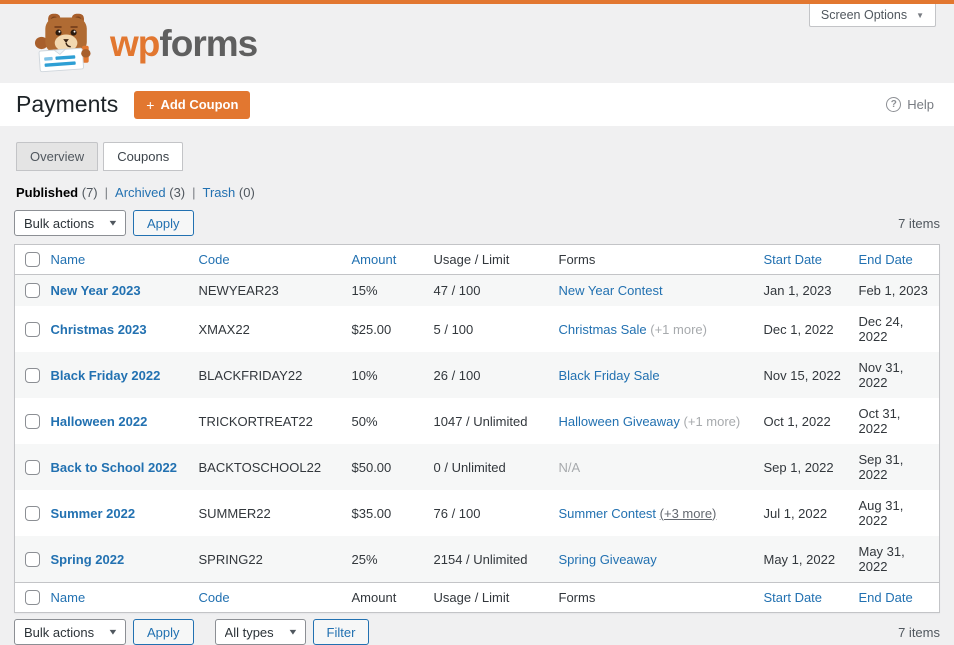 The image size is (954, 645). What do you see at coordinates (135, 43) in the screenshot?
I see `brand-wp: wp` at bounding box center [135, 43].